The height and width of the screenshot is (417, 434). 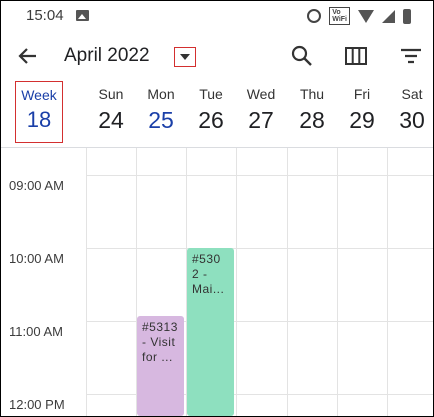 I want to click on battery-icon, so click(x=407, y=16).